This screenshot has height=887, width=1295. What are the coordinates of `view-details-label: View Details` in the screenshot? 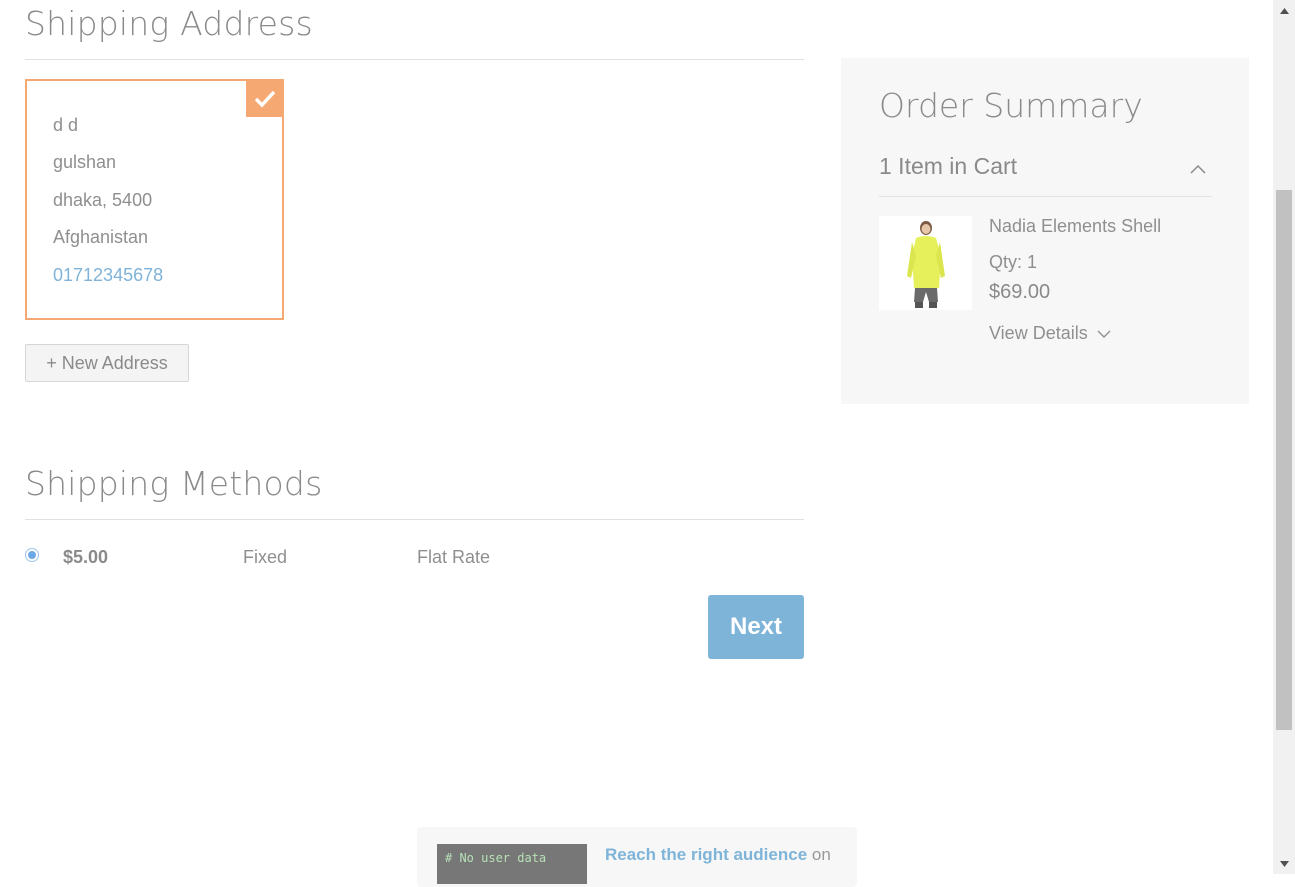 It's located at (1038, 333).